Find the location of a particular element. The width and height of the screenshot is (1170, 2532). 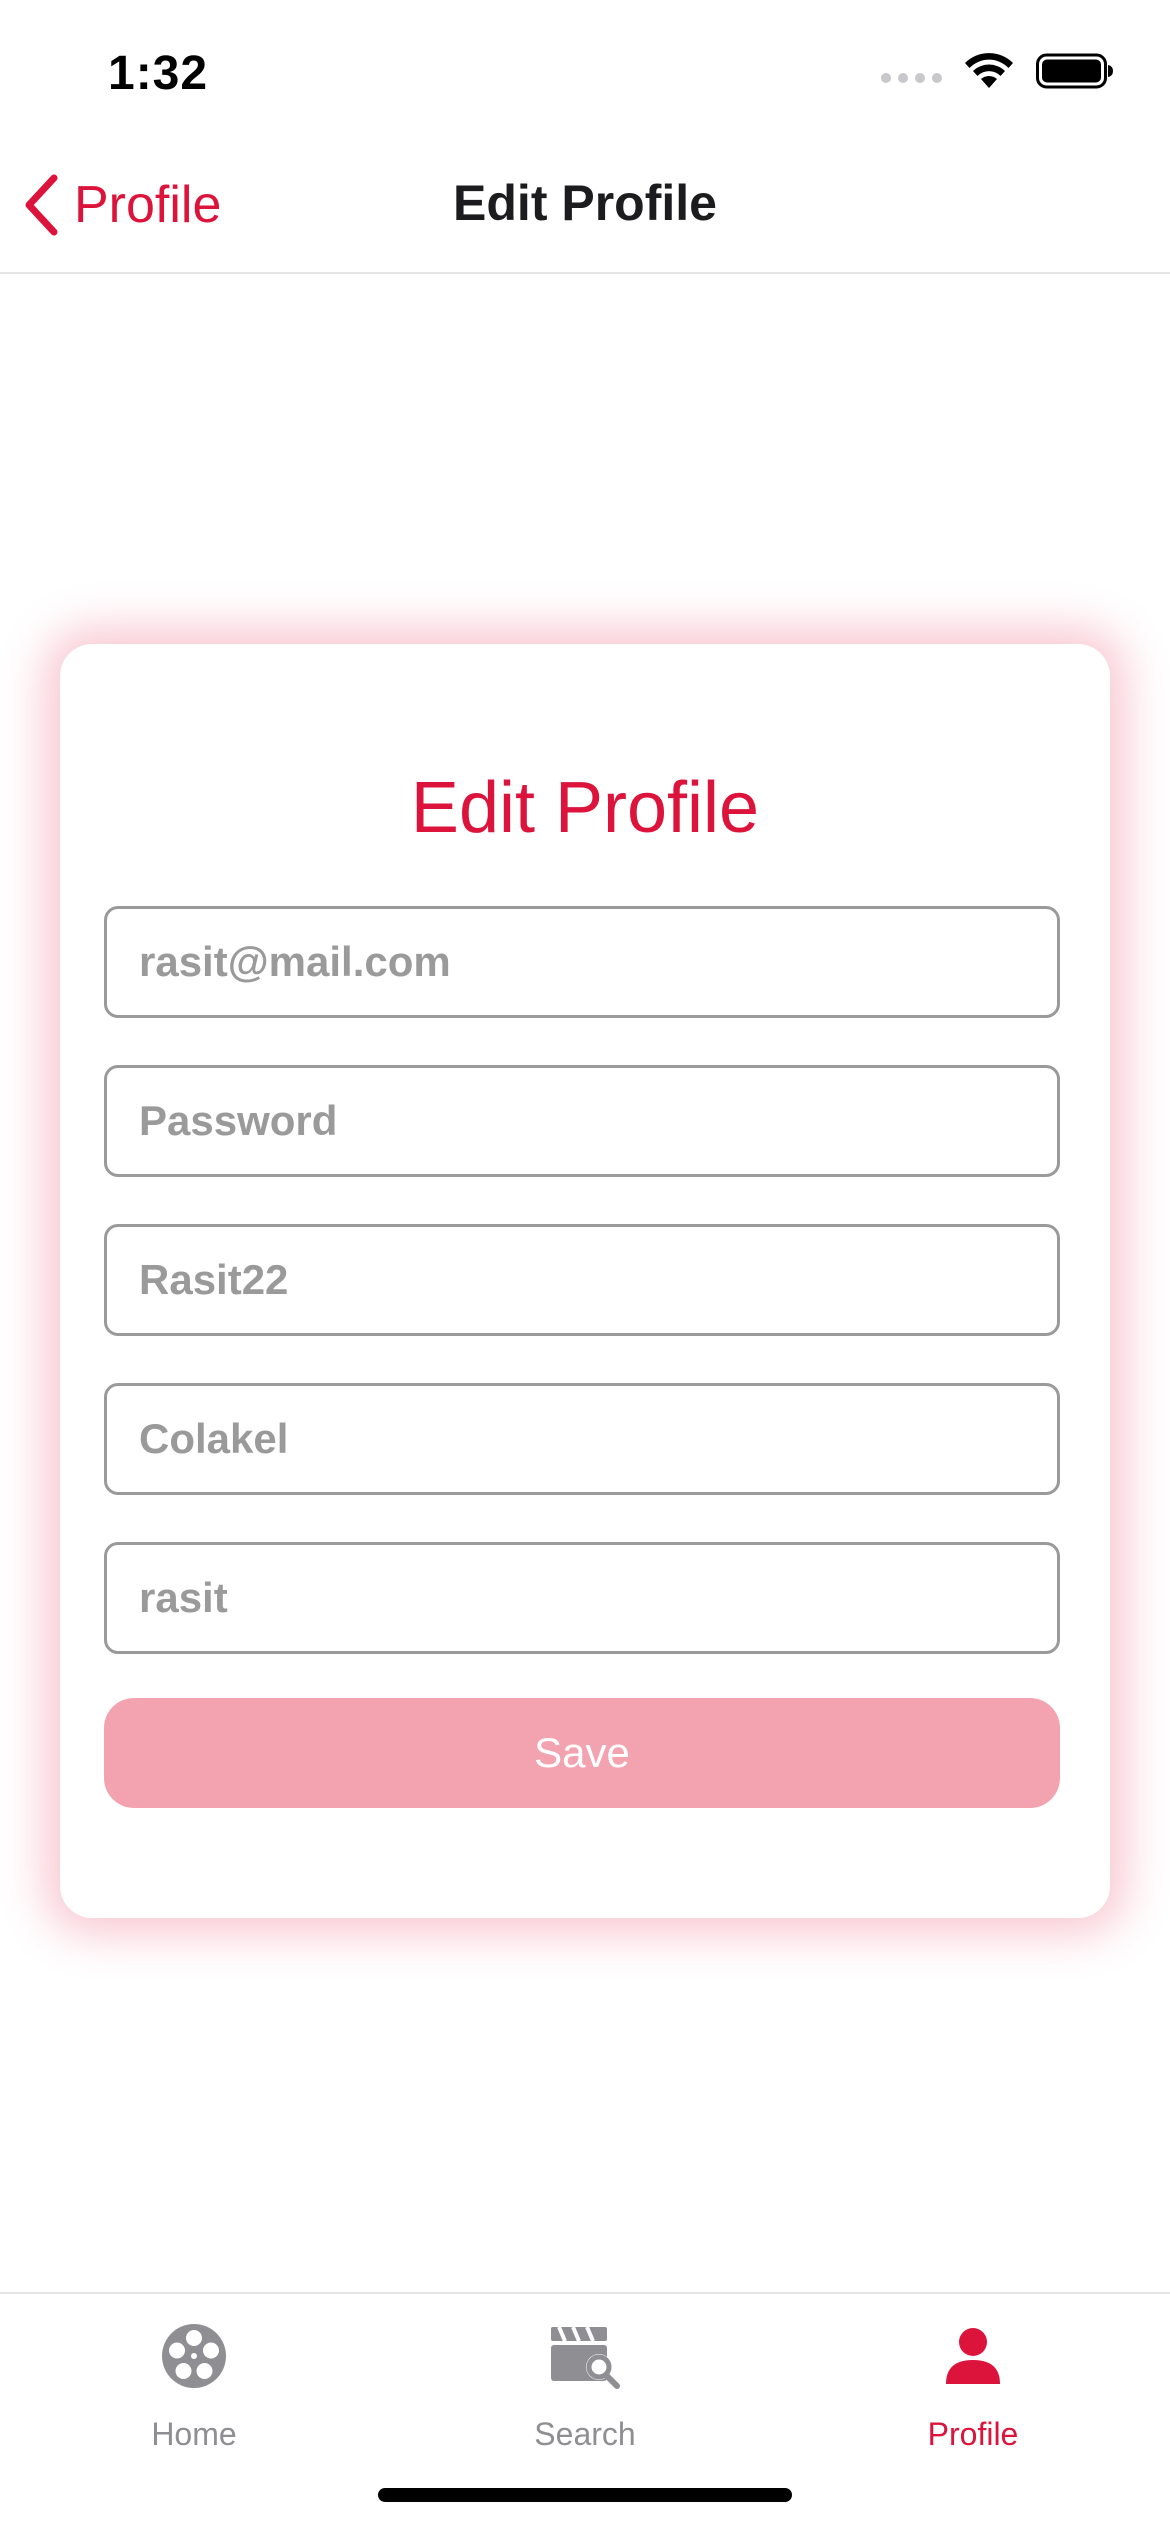

last-name-field is located at coordinates (582, 1439).